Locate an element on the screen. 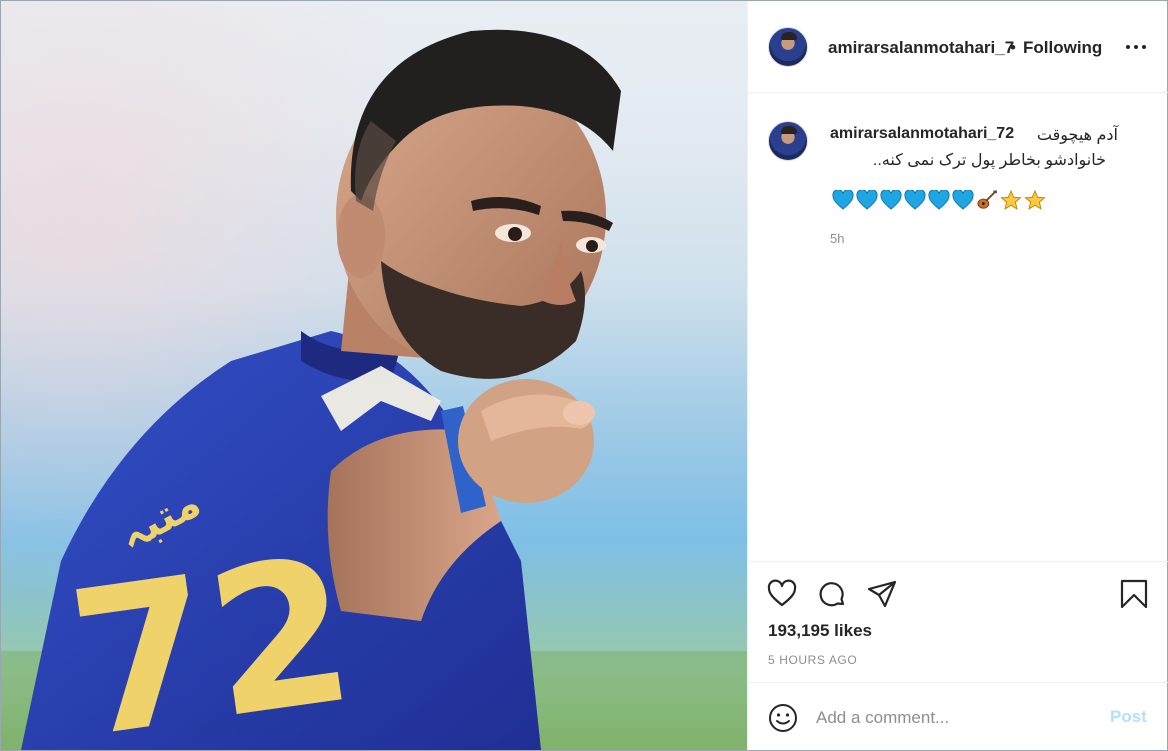 Image resolution: width=1168 pixels, height=751 pixels. guitar-icon is located at coordinates (987, 199).